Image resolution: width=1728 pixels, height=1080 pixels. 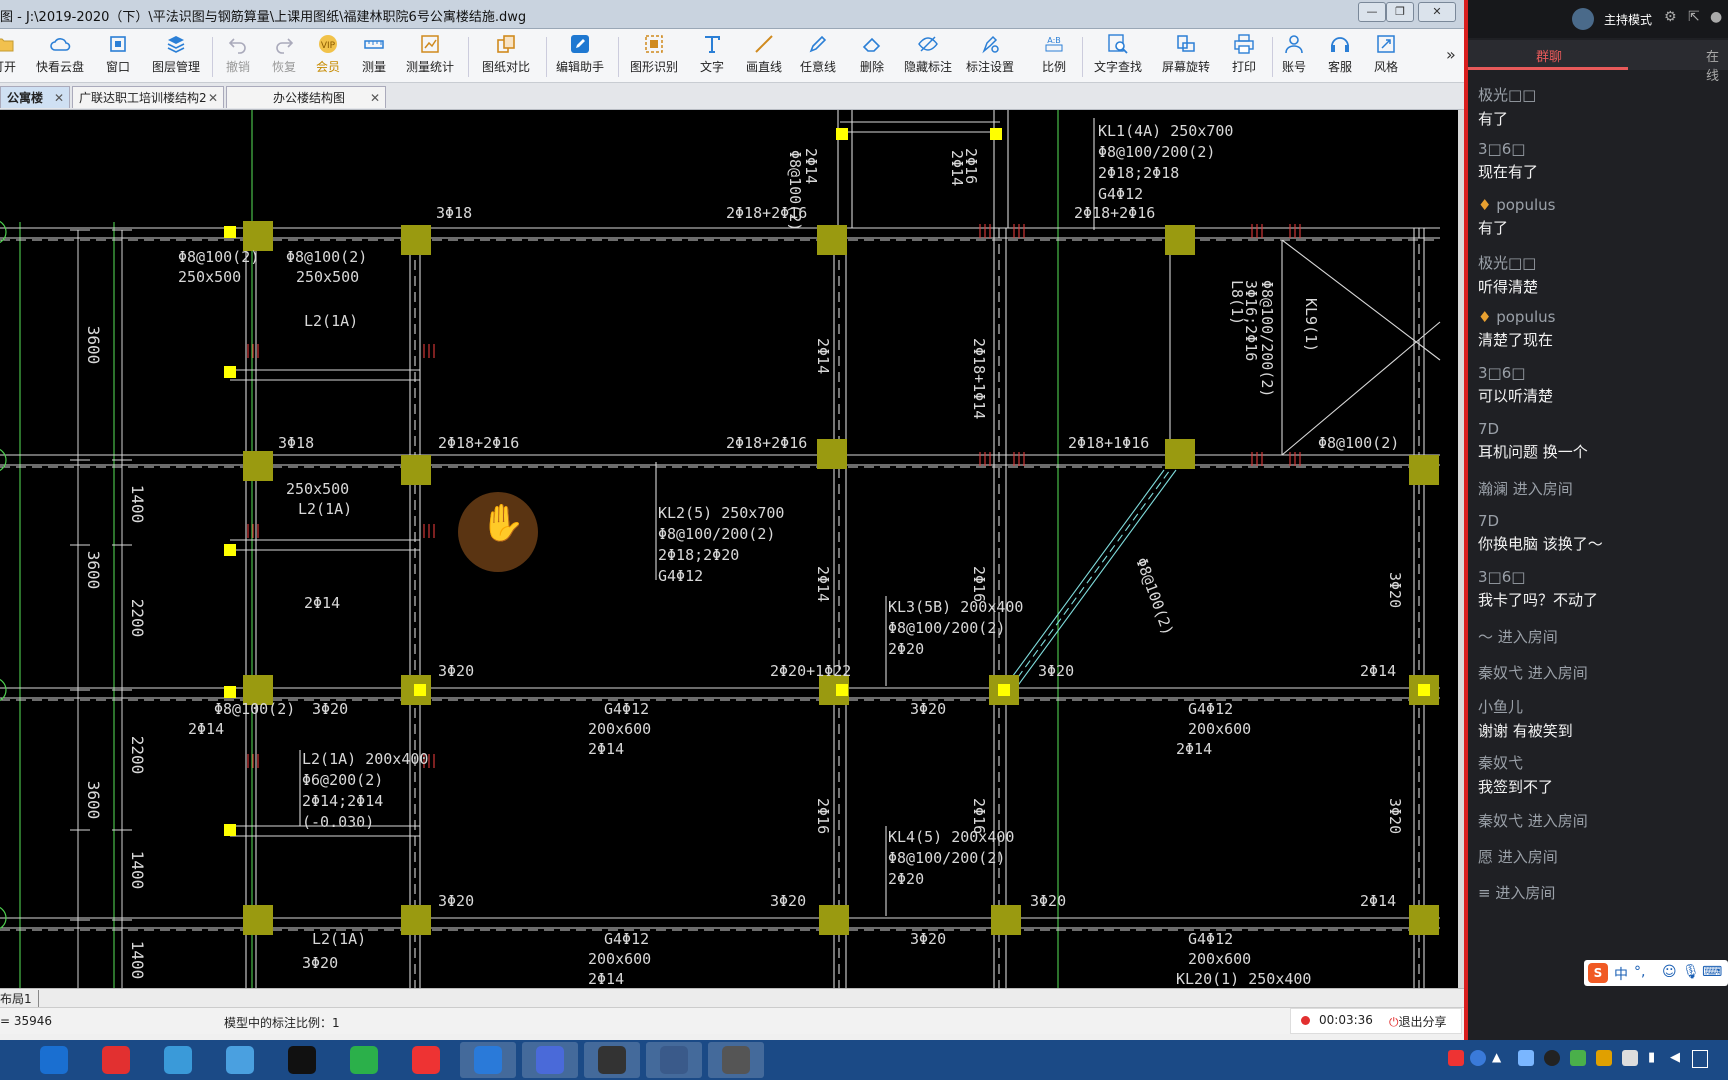 I want to click on document-tab-bar: 公寓楼 ✕ 广联达职工培训楼结构2 ✕ 办公楼结构图 ✕, so click(x=732, y=96).